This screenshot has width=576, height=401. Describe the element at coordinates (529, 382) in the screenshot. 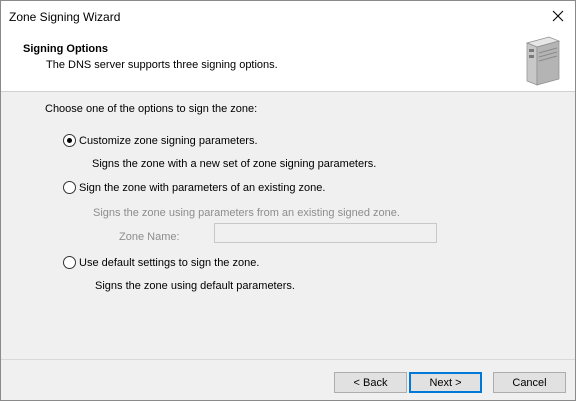

I see `cancel-button: Cancel` at that location.